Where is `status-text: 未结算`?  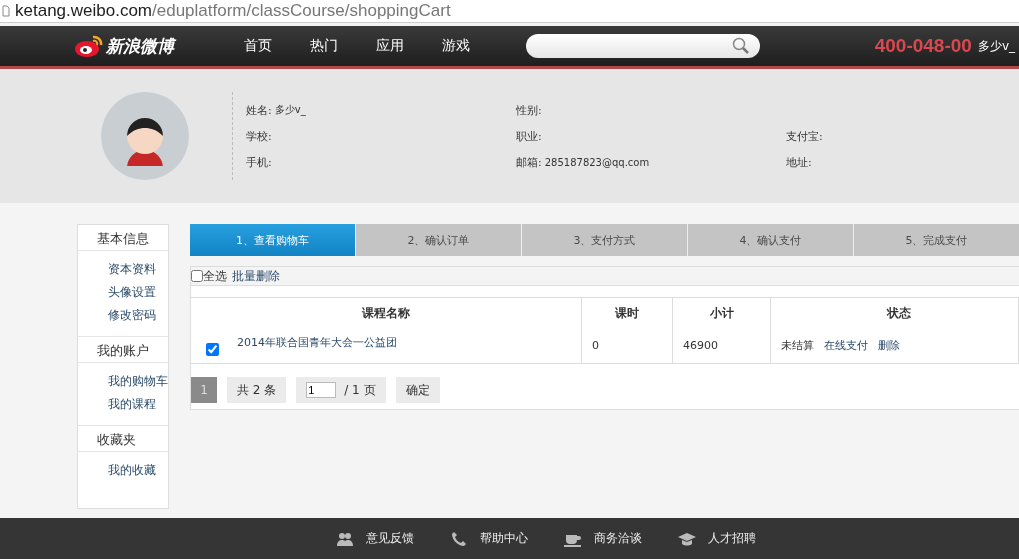 status-text: 未结算 is located at coordinates (797, 345).